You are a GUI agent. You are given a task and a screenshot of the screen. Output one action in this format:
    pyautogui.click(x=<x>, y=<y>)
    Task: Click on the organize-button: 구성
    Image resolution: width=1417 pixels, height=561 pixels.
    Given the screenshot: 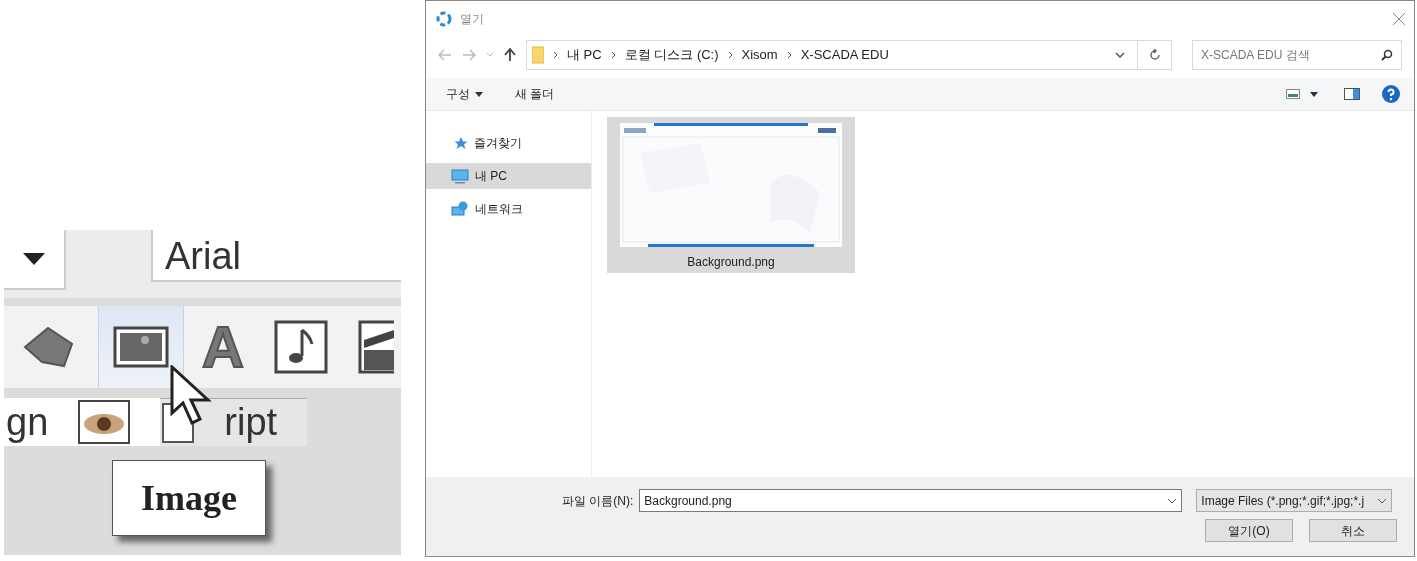 What is the action you would take?
    pyautogui.click(x=464, y=94)
    